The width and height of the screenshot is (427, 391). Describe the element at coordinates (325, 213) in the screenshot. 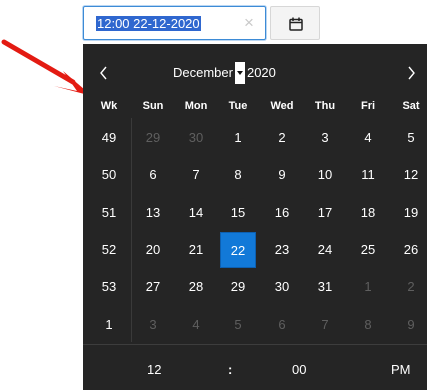

I see `calendar-day: 17` at that location.